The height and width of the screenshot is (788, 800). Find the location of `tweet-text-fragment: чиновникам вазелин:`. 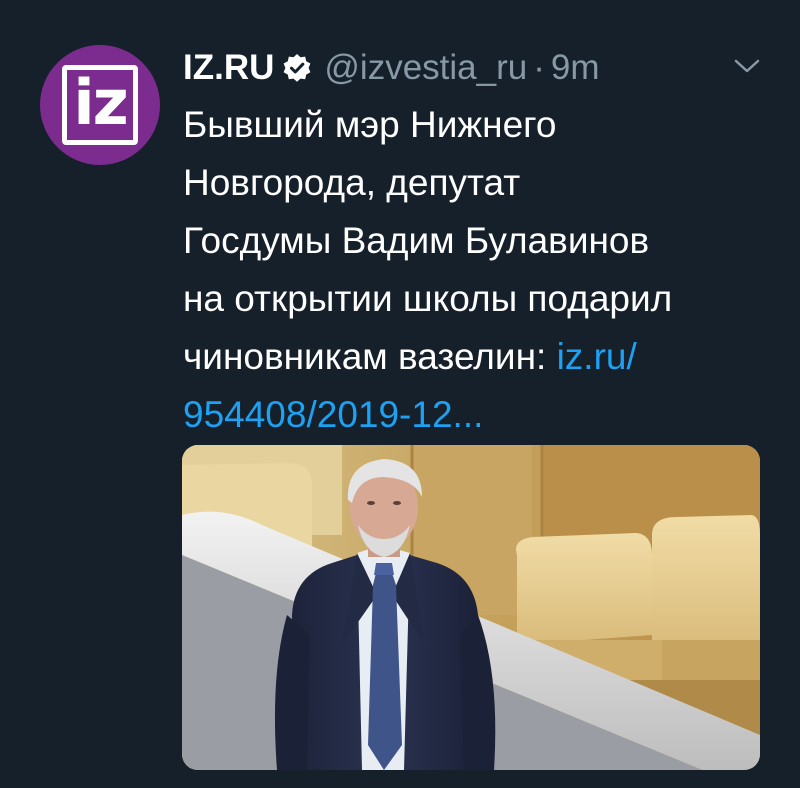

tweet-text-fragment: чиновникам вазелин: is located at coordinates (370, 356).